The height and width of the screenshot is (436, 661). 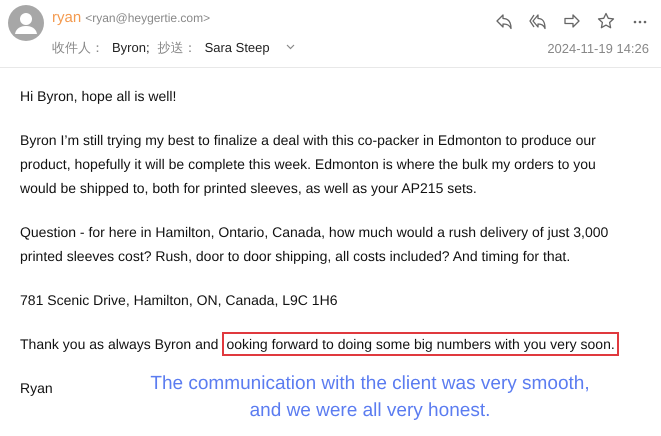 What do you see at coordinates (504, 21) in the screenshot?
I see `reply-icon` at bounding box center [504, 21].